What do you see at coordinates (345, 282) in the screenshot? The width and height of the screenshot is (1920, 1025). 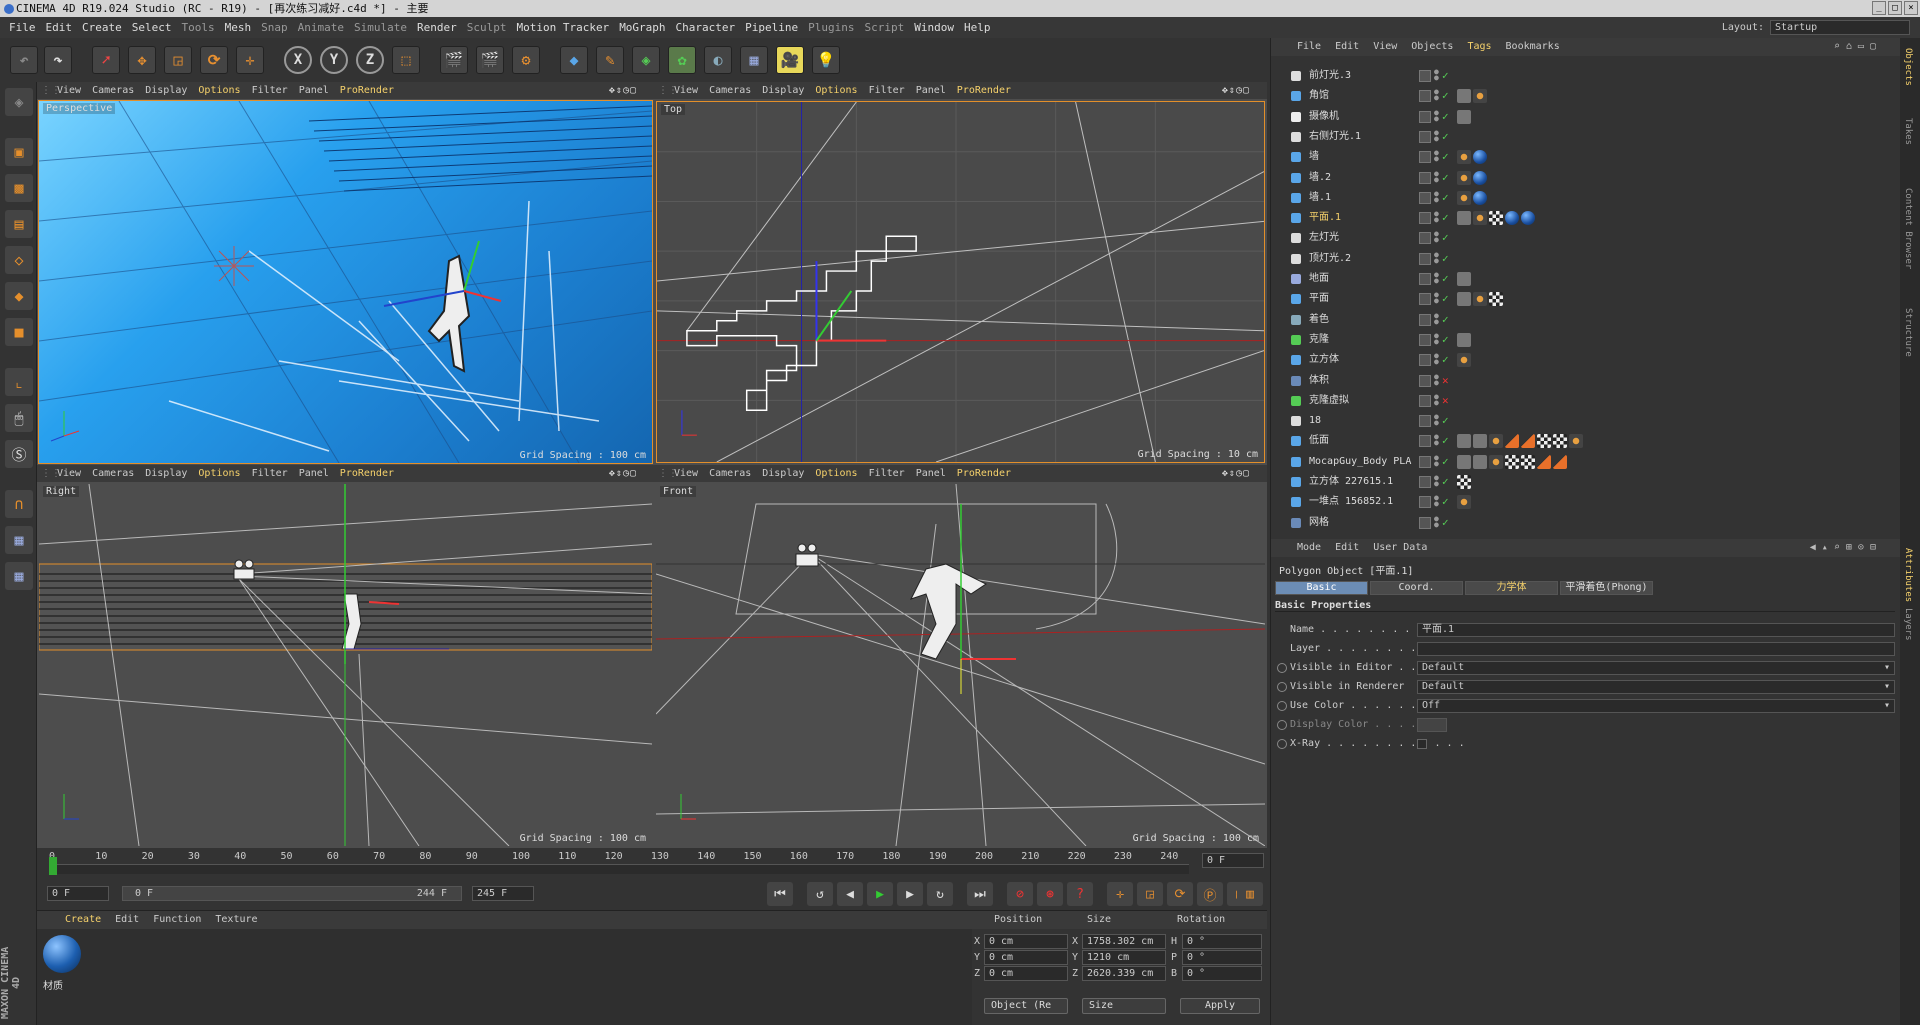 I see `viewport-perspective-canvas: Perspective Grid Spacing : 100 cm` at bounding box center [345, 282].